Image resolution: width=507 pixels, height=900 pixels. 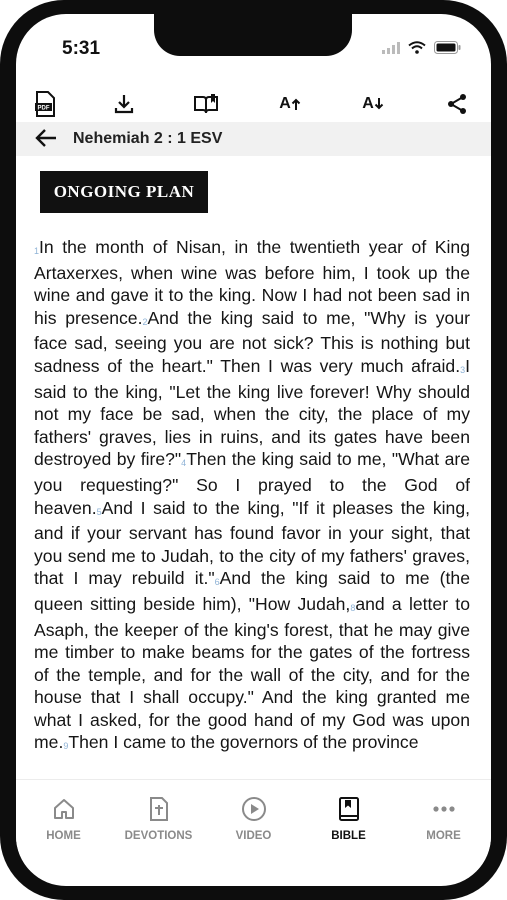 What do you see at coordinates (285, 103) in the screenshot?
I see `font-increase-label: A` at bounding box center [285, 103].